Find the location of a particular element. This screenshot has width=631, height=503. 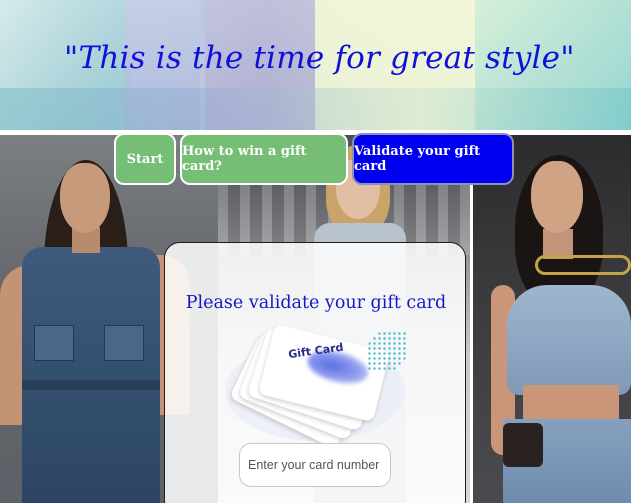

gift-card-stack-icon: Gift Card is located at coordinates (316, 386).